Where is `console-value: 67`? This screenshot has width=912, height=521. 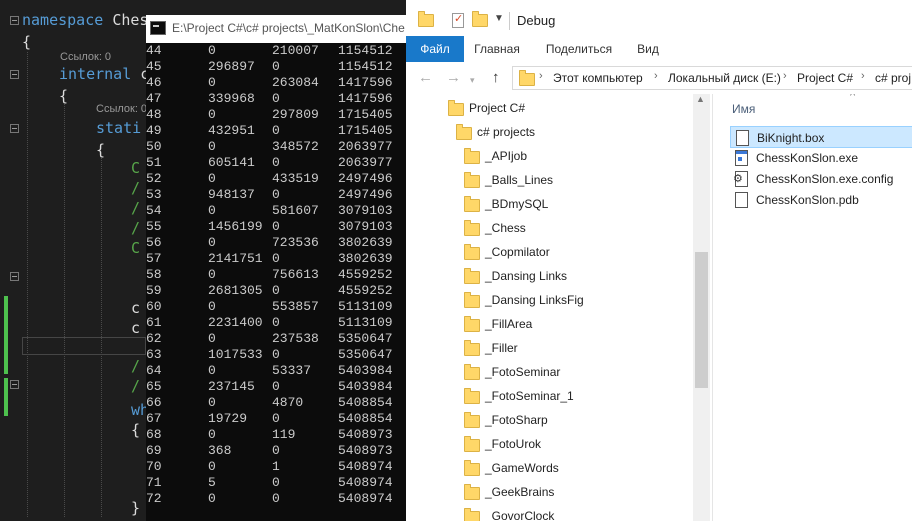 console-value: 67 is located at coordinates (154, 418).